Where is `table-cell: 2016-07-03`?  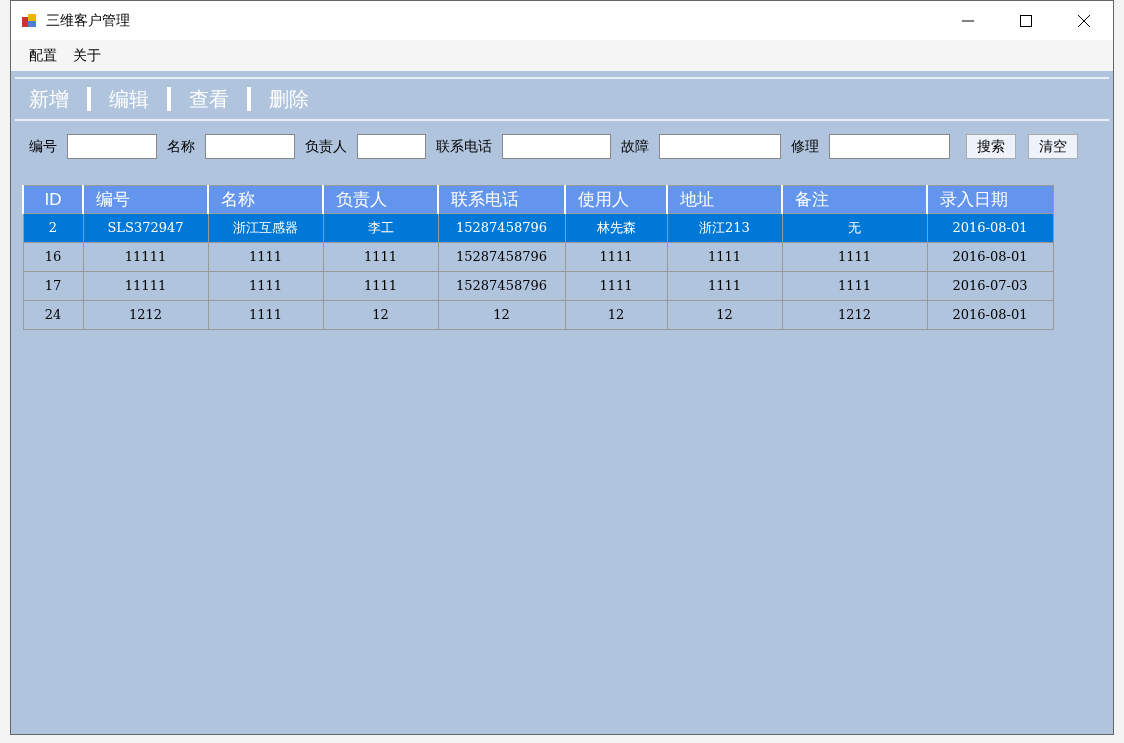
table-cell: 2016-07-03 is located at coordinates (990, 286).